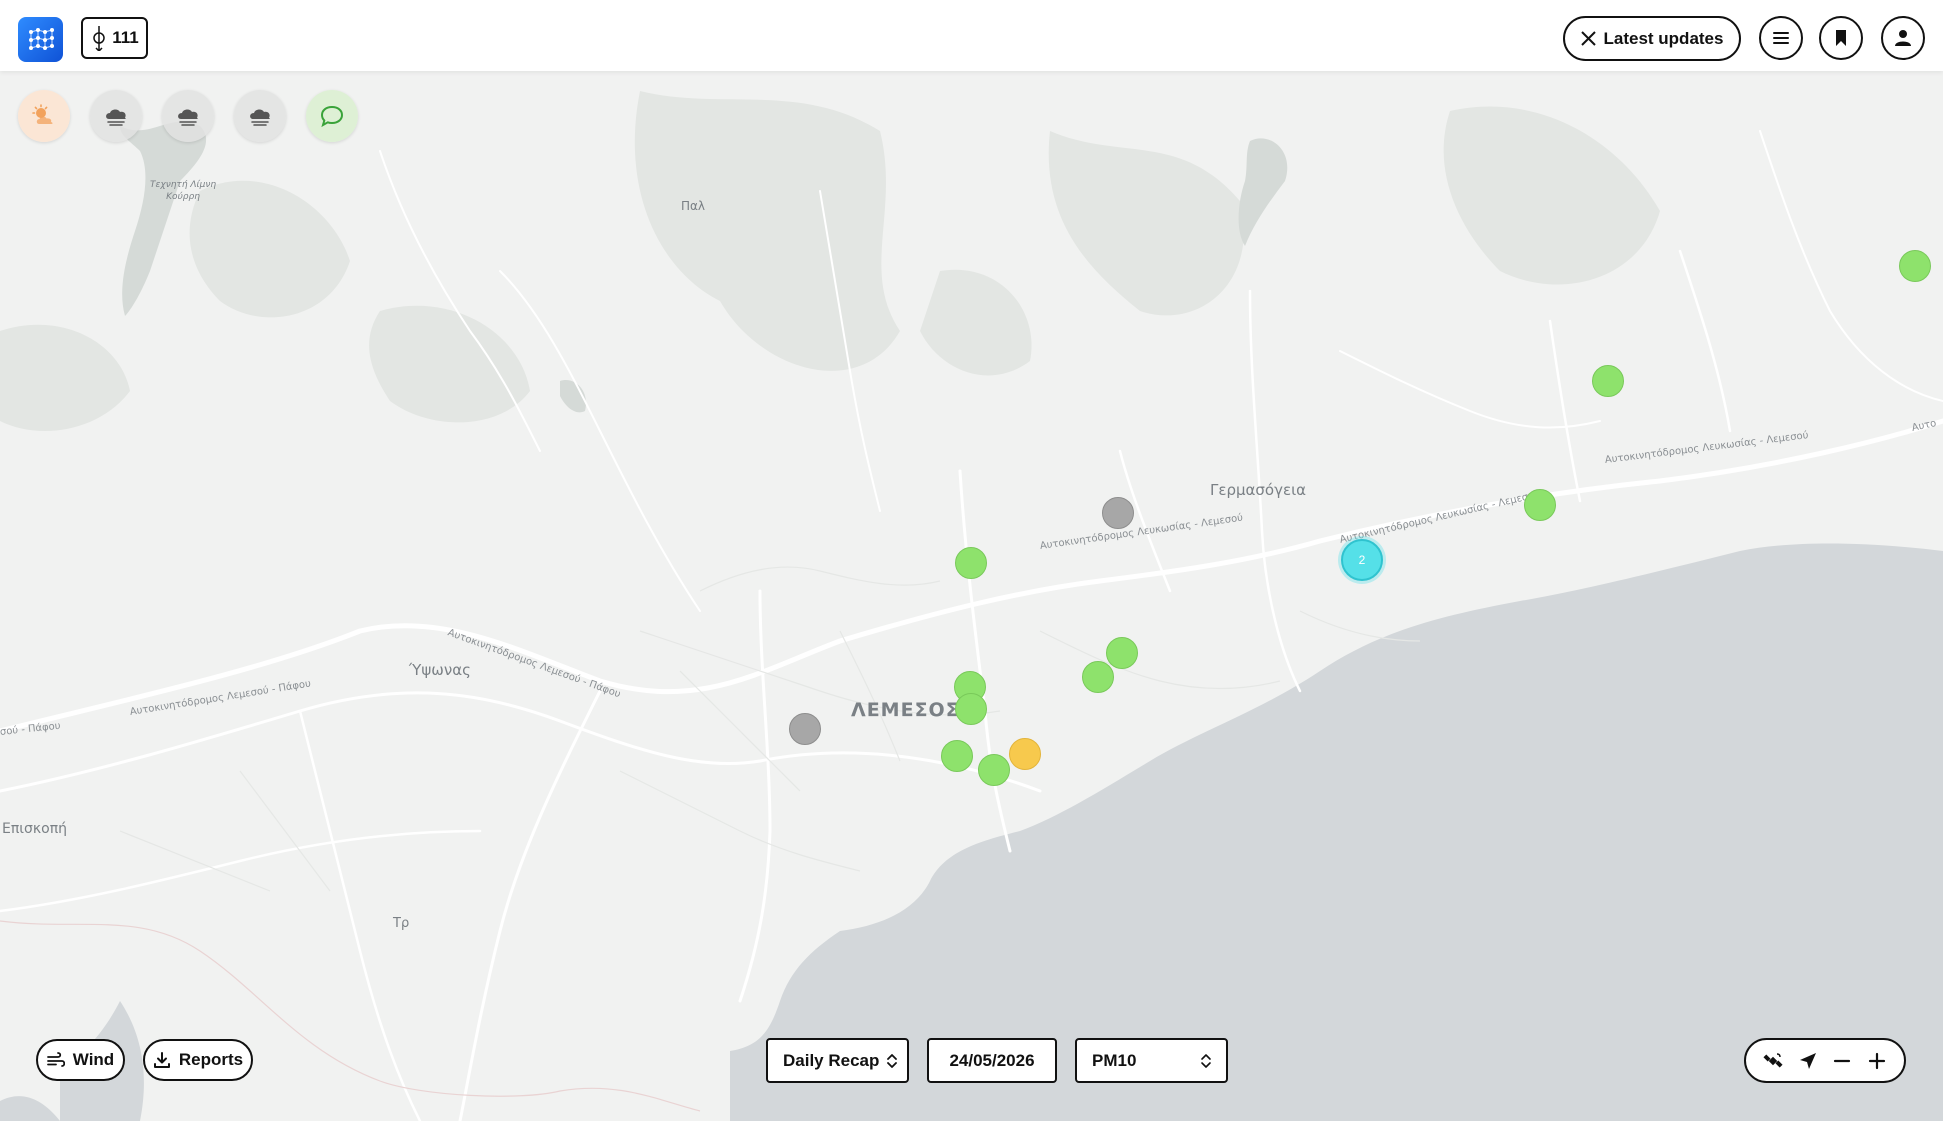 This screenshot has height=1121, width=1943. Describe the element at coordinates (1663, 38) in the screenshot. I see `latest-updates-label: Latest updates` at that location.